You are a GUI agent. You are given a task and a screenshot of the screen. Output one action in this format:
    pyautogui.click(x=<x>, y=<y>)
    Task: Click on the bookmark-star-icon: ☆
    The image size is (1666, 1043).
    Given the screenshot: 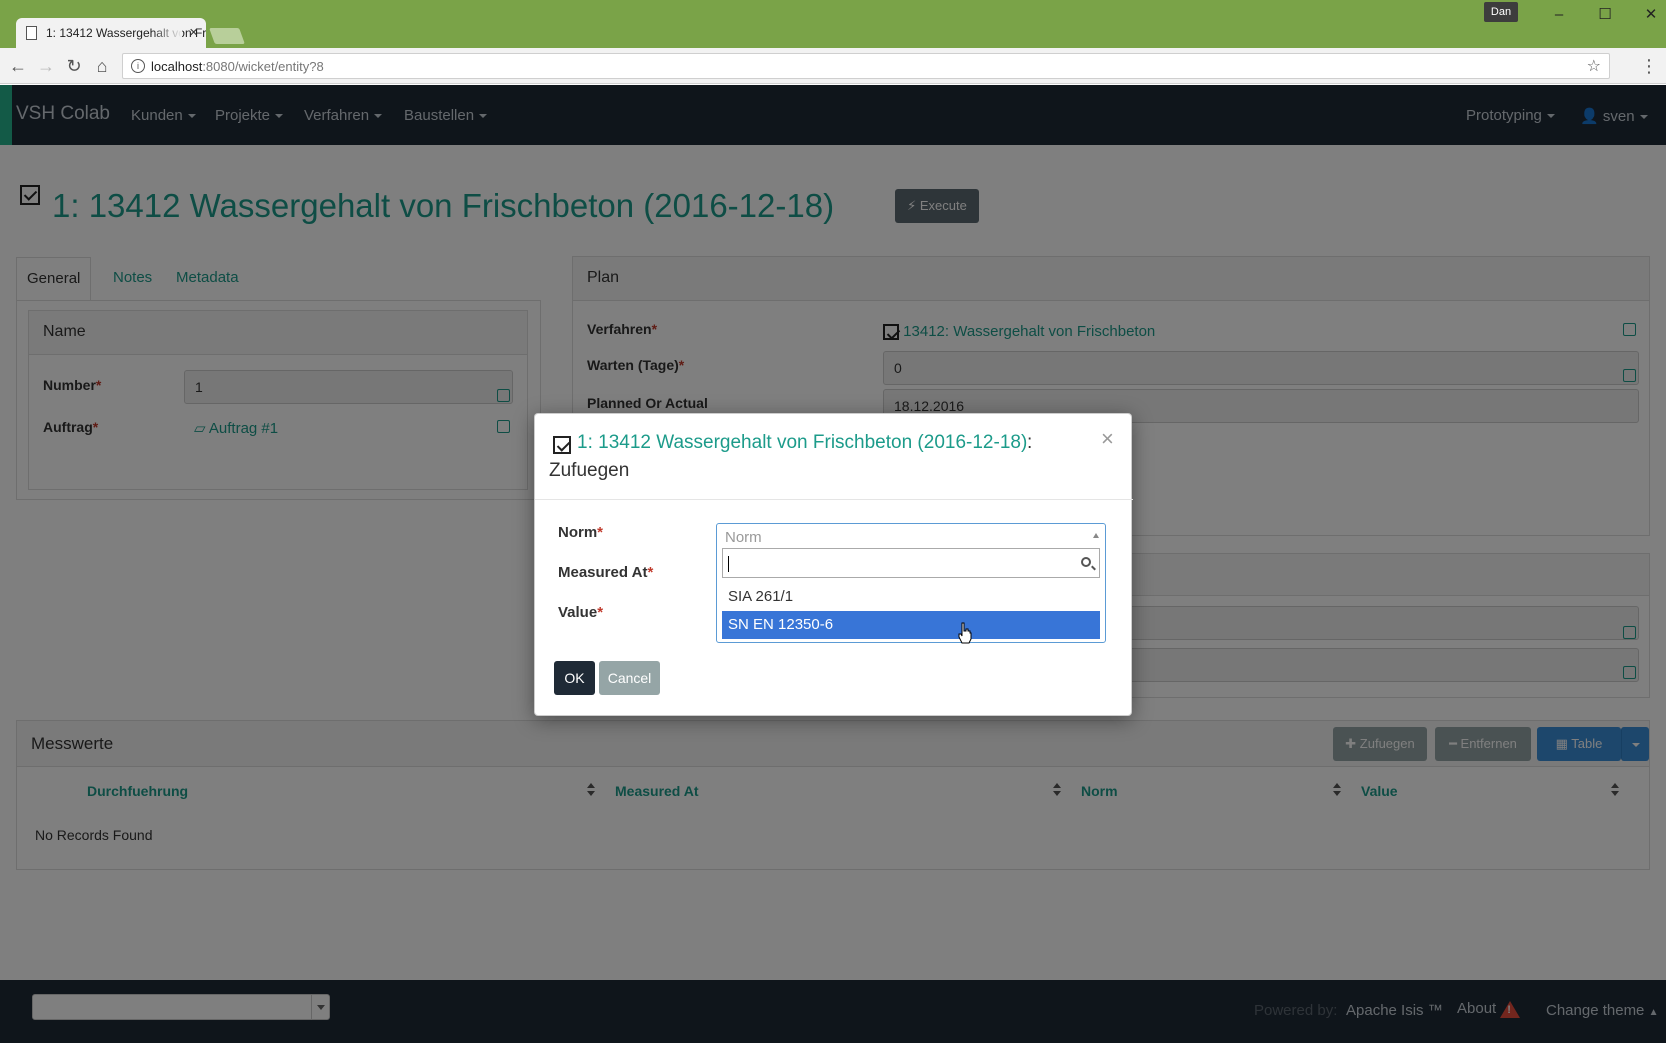 What is the action you would take?
    pyautogui.click(x=1594, y=66)
    